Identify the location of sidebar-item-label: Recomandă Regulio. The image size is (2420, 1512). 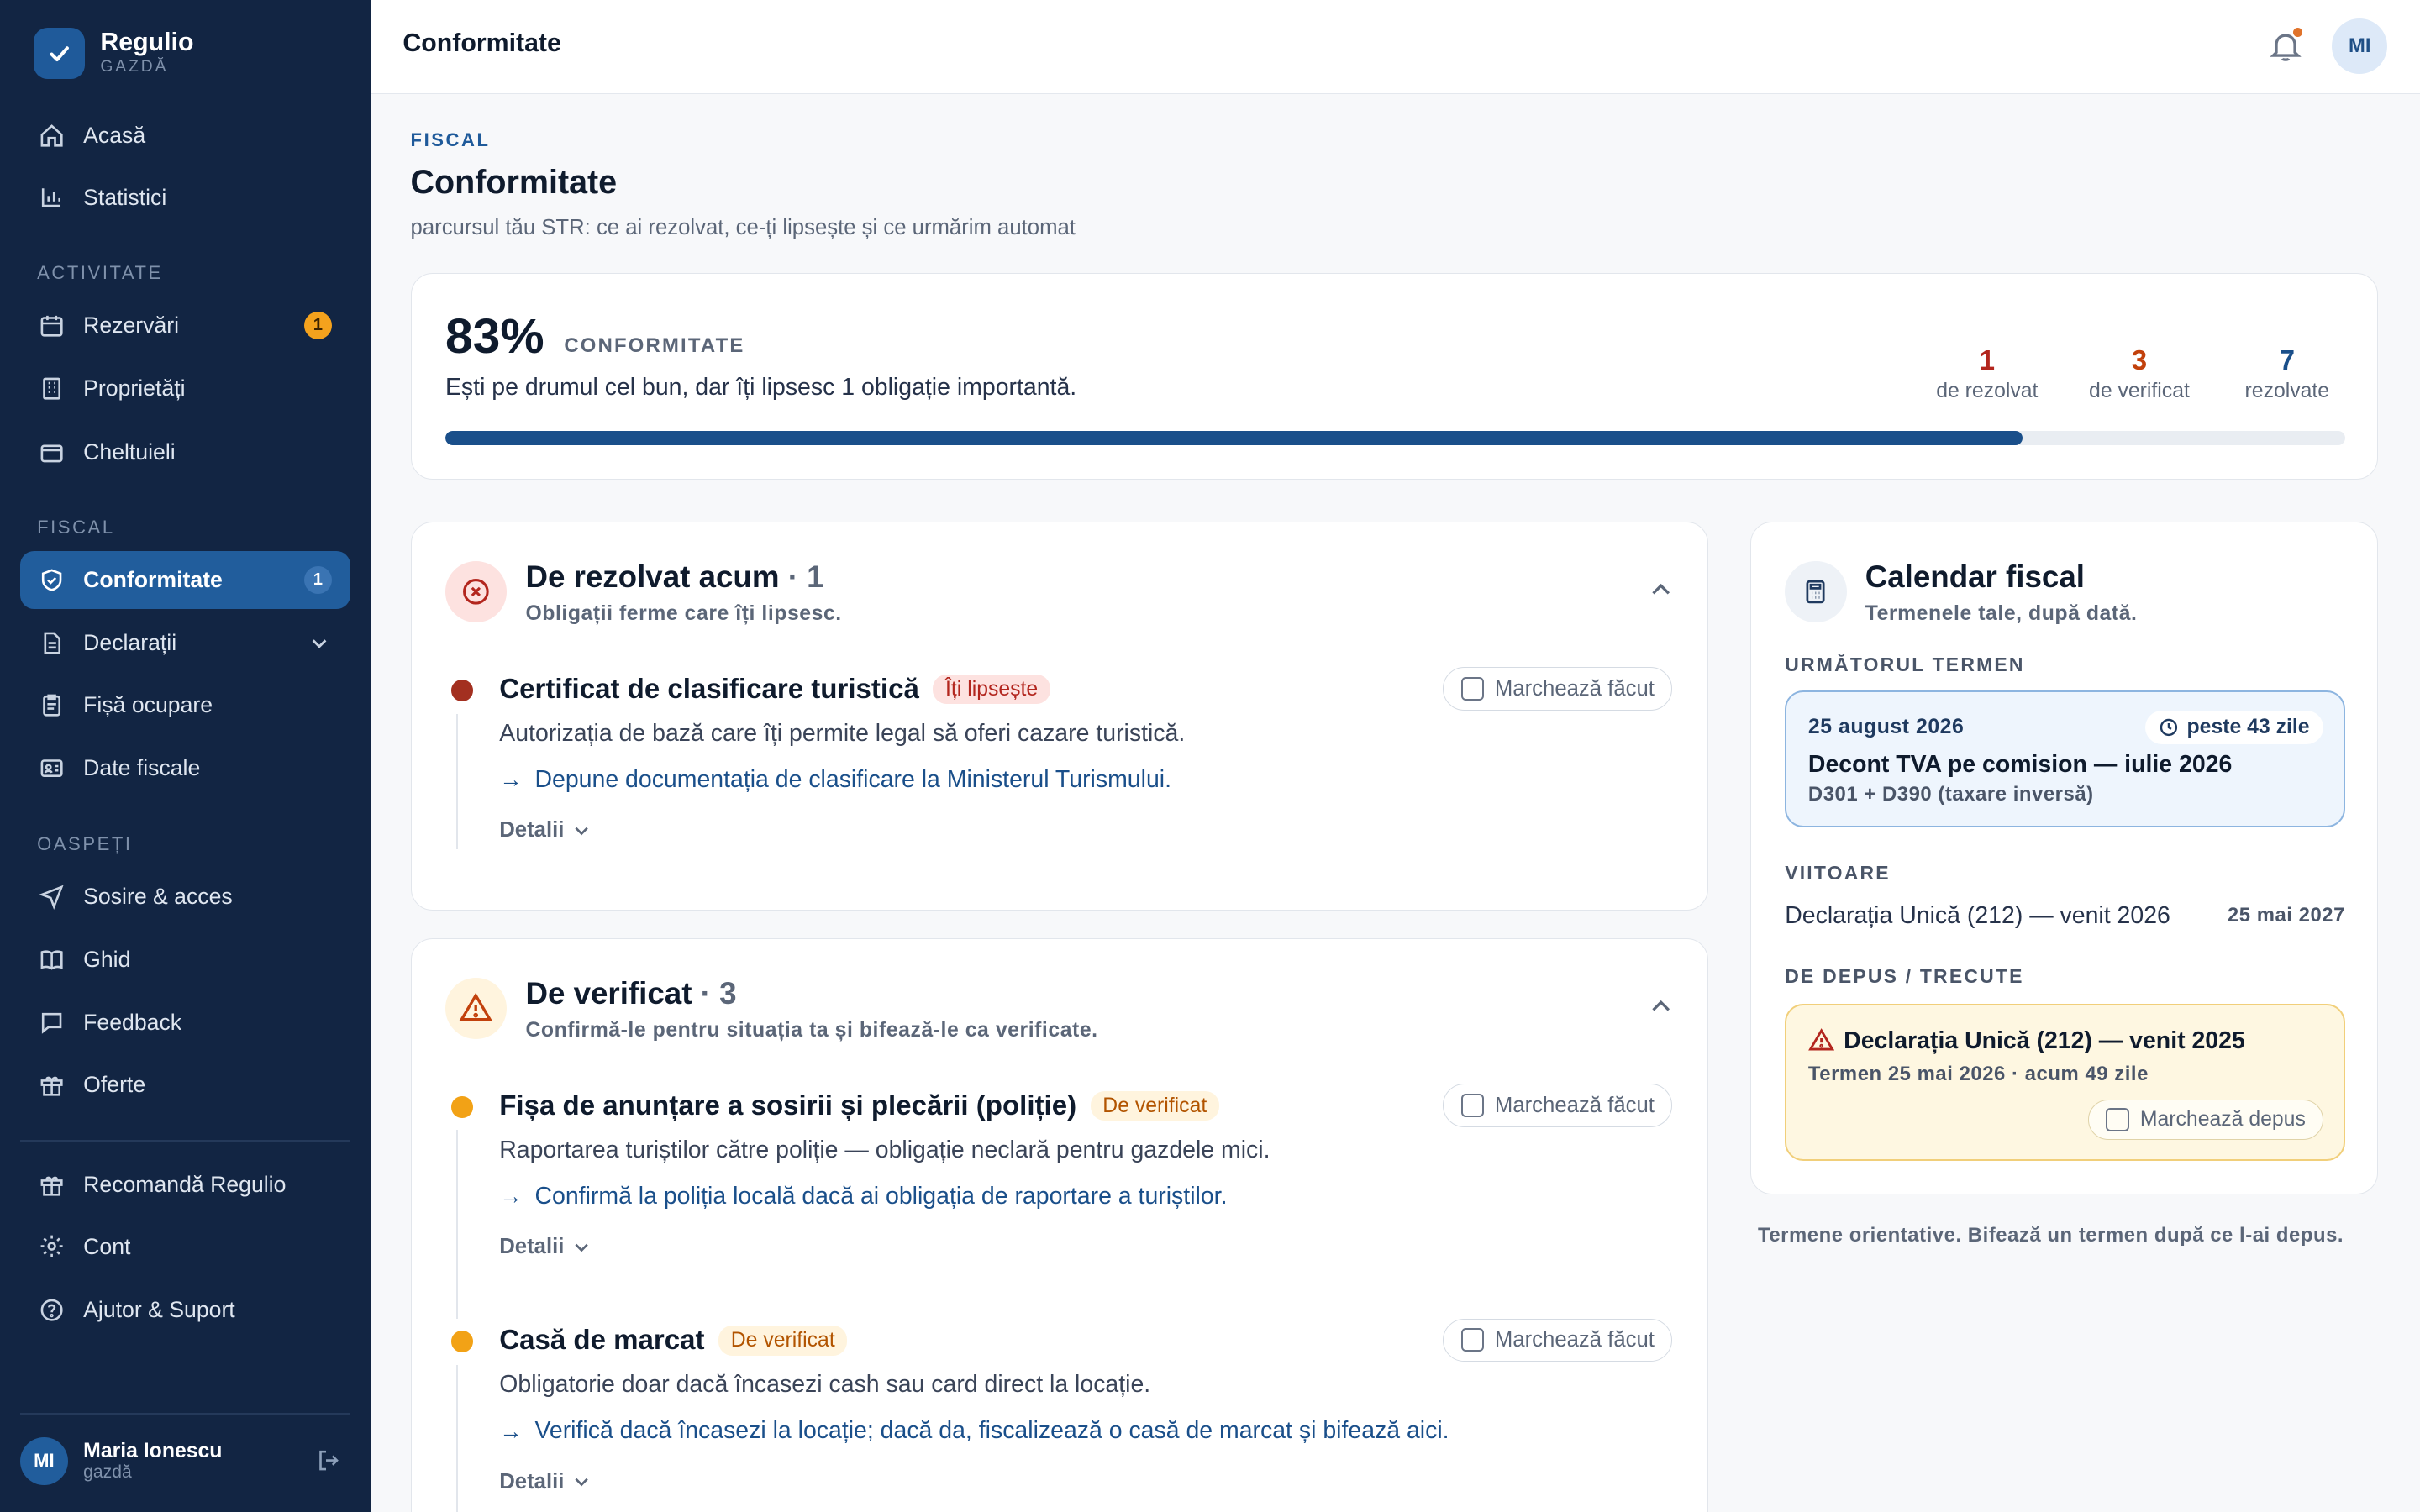
(185, 1185).